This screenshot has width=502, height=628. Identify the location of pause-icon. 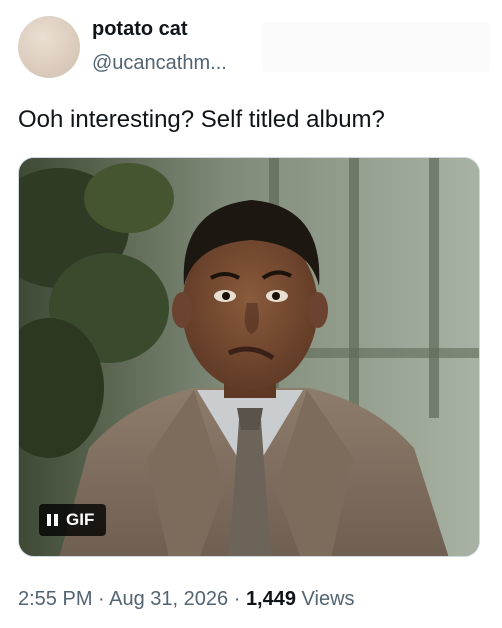
(52, 520).